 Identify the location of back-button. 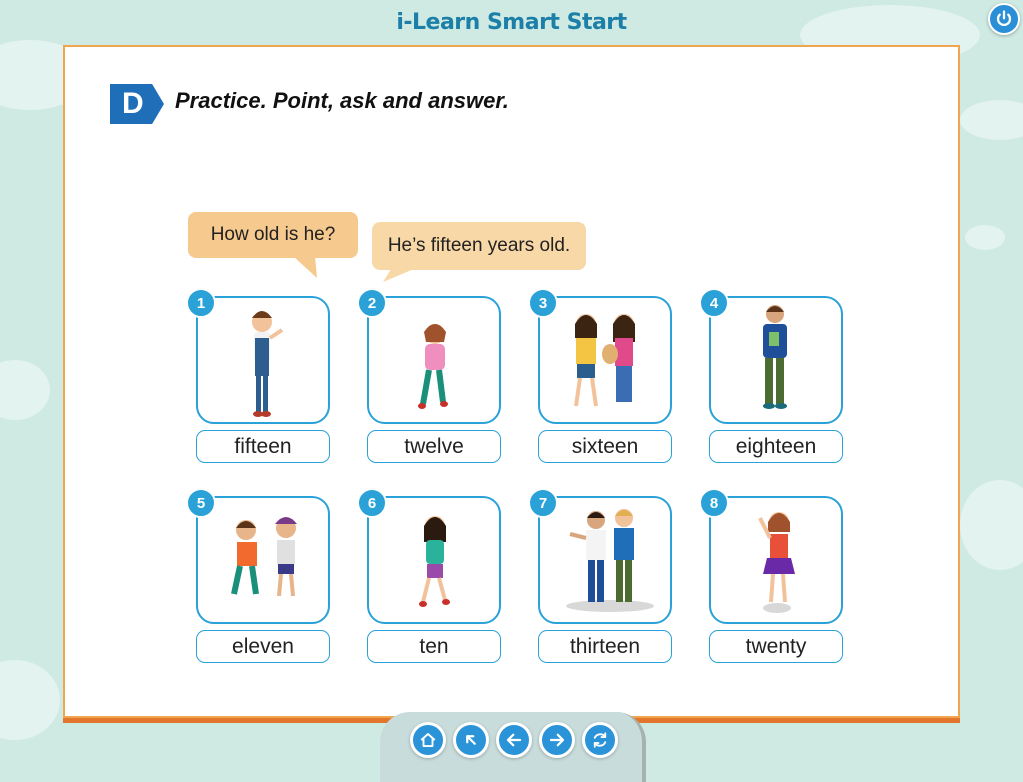
(471, 740).